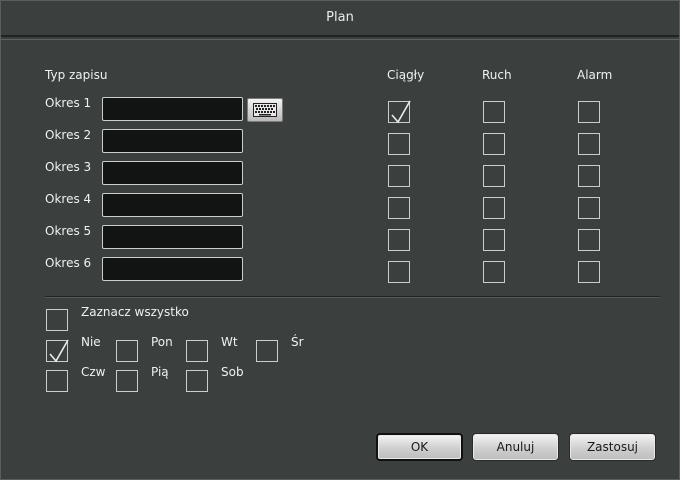 The image size is (680, 480). What do you see at coordinates (297, 342) in the screenshot?
I see `day-label: Śr` at bounding box center [297, 342].